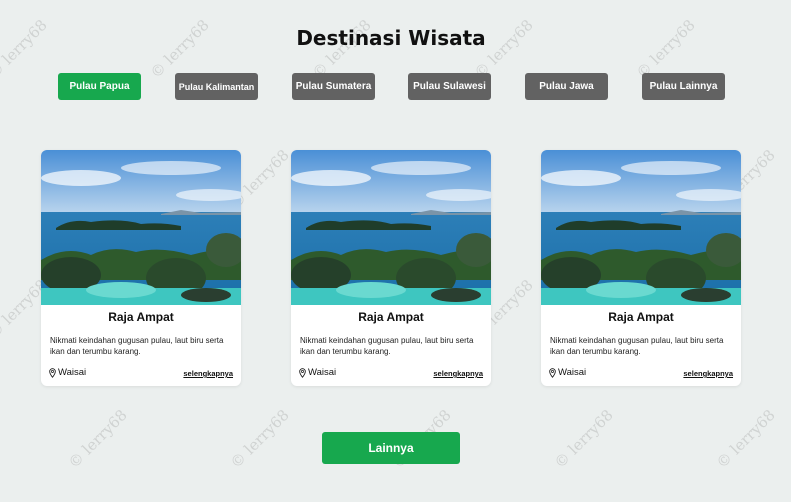 The image size is (791, 502). Describe the element at coordinates (333, 86) in the screenshot. I see `tab-pulau-sumatera: Pulau Sumatera` at that location.